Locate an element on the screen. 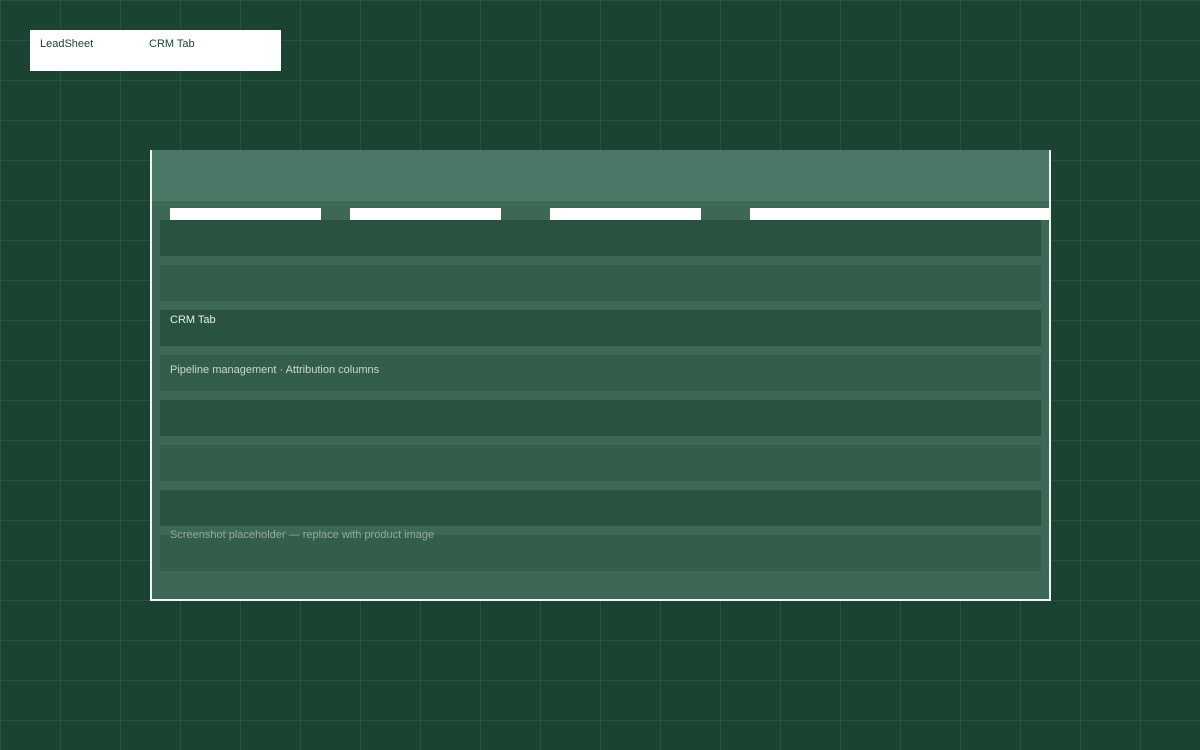 The image size is (1200, 750). section-name: CRM Tab is located at coordinates (172, 44).